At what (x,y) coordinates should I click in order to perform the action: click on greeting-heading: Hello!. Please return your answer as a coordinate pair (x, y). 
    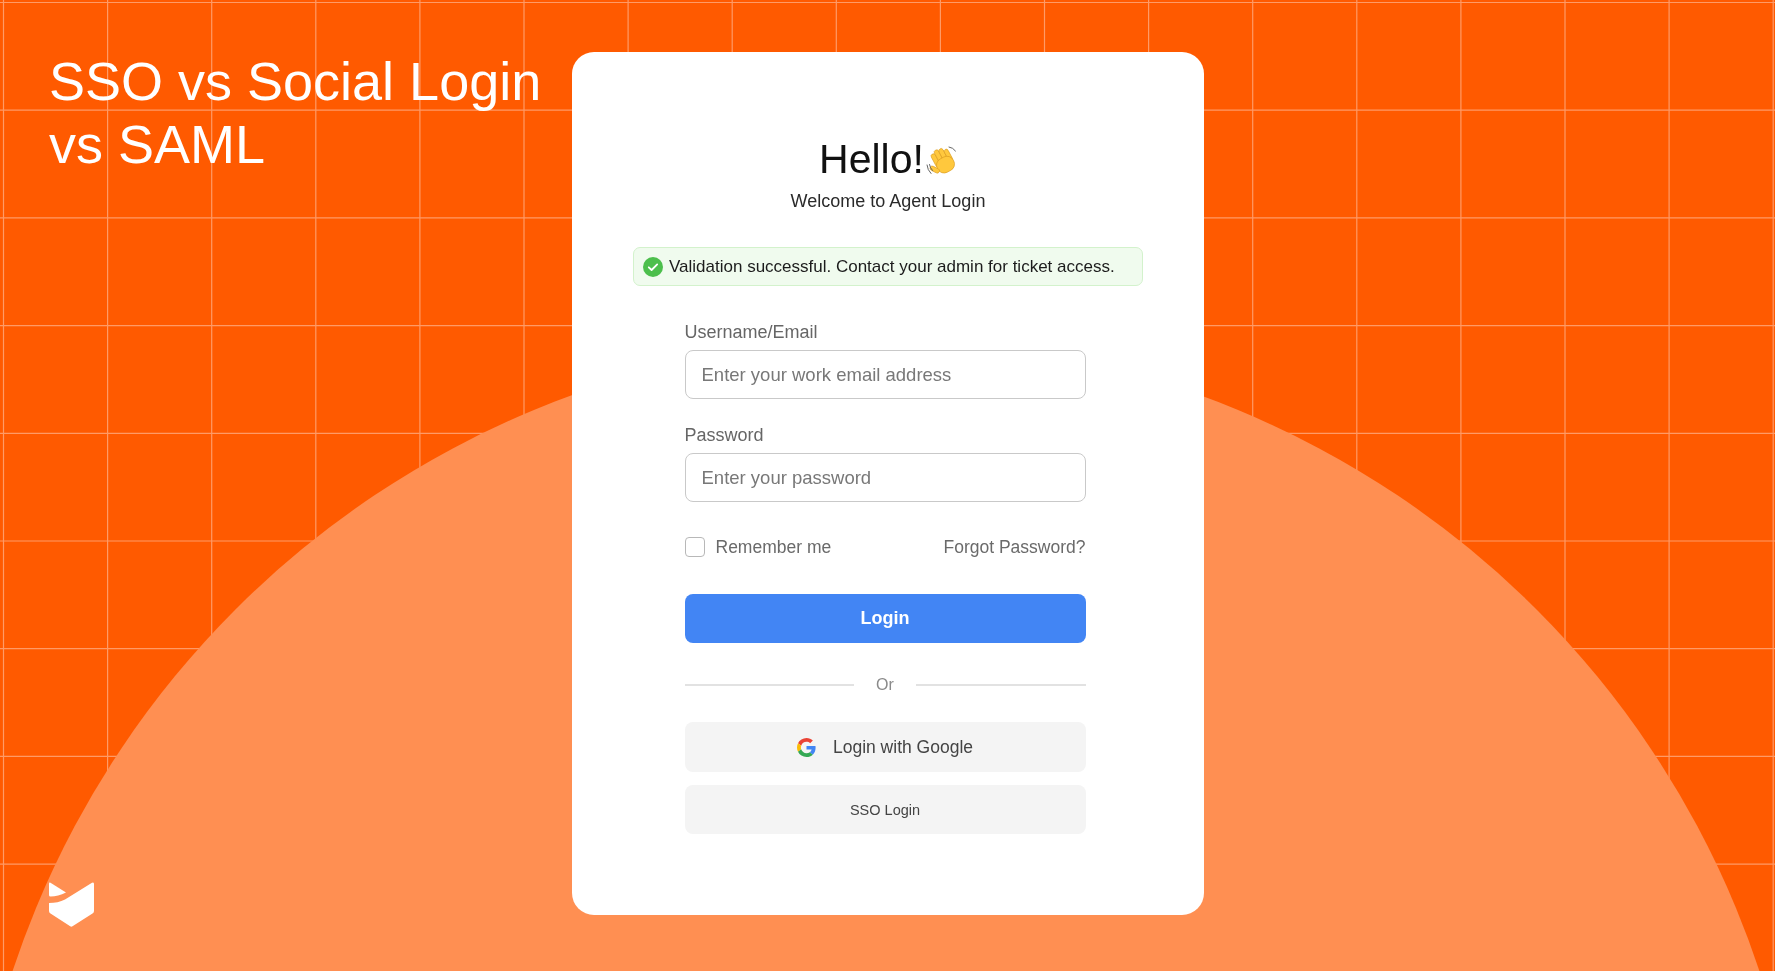
    Looking at the image, I should click on (871, 159).